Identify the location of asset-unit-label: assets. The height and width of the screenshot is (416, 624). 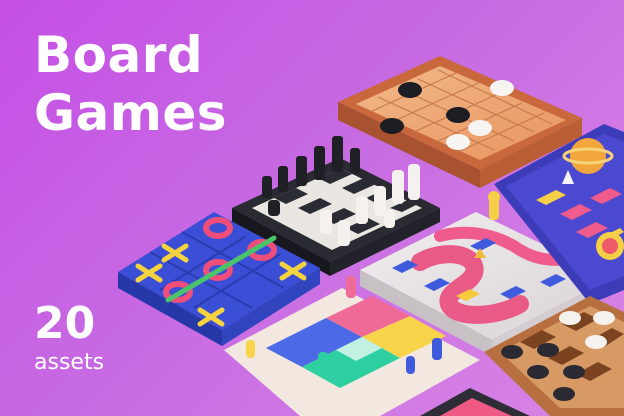
(69, 362).